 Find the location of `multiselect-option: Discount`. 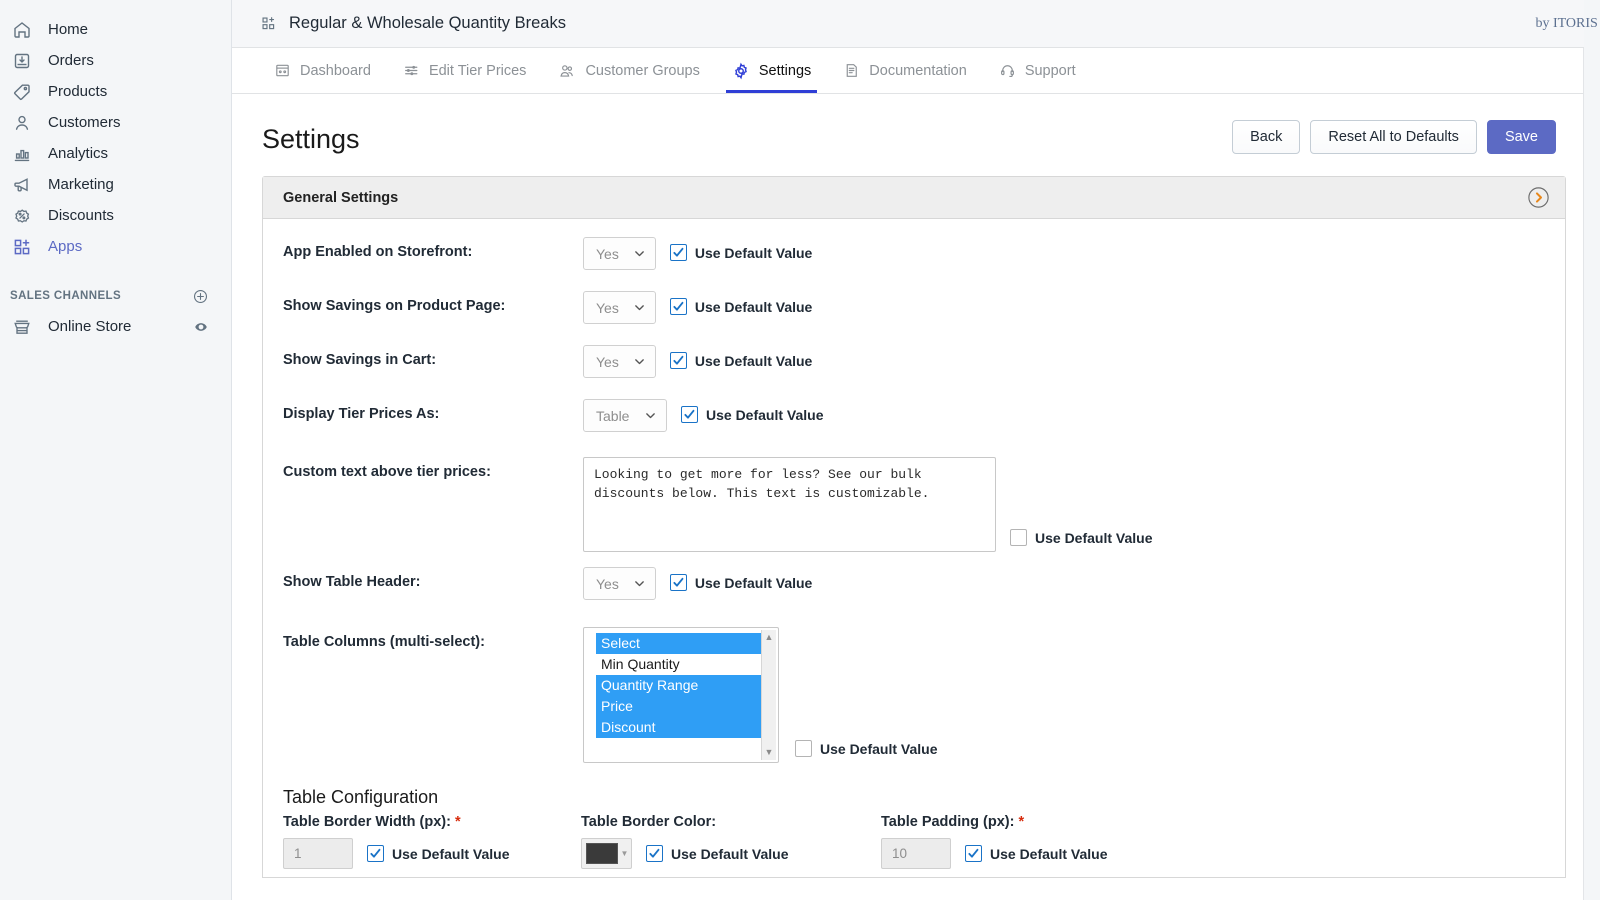

multiselect-option: Discount is located at coordinates (678, 727).